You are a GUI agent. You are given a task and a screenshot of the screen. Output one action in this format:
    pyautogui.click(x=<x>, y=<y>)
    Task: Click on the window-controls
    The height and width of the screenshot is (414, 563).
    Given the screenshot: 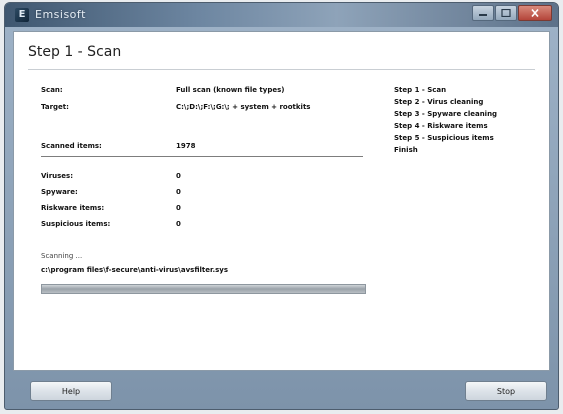 What is the action you would take?
    pyautogui.click(x=512, y=13)
    